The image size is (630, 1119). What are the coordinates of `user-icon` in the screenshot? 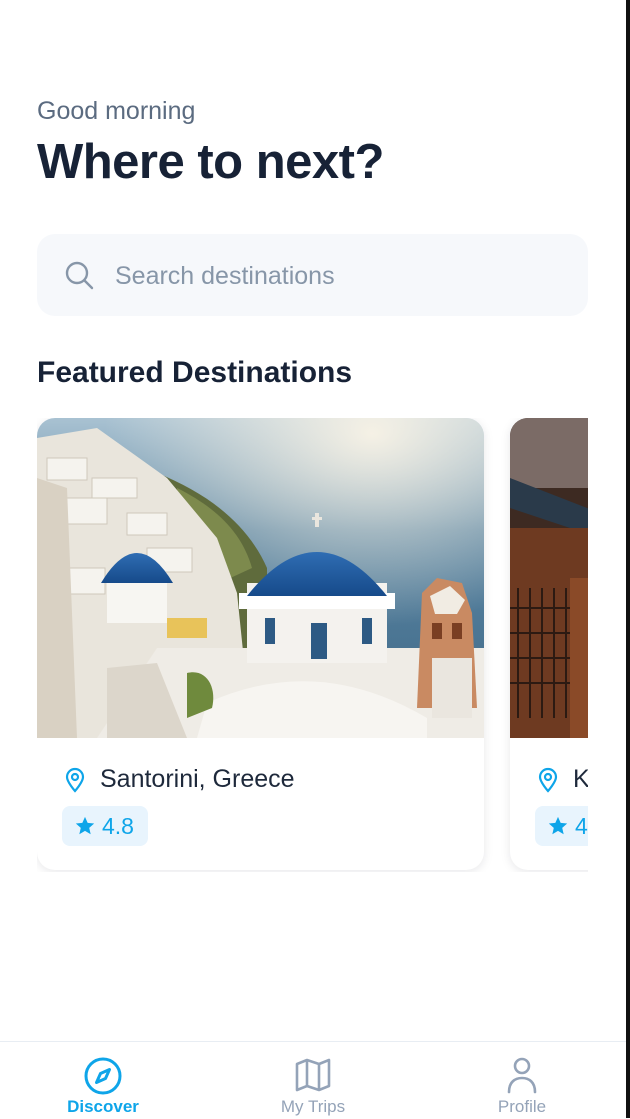 It's located at (522, 1075).